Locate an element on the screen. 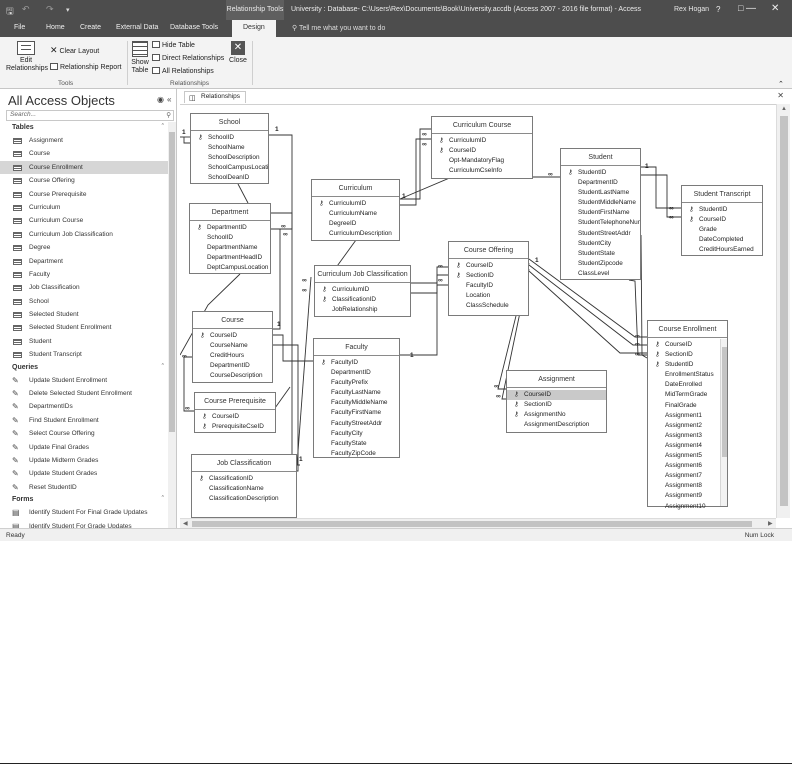 The image size is (792, 770). nav-section-queries: Queries ˆ is located at coordinates (84, 368).